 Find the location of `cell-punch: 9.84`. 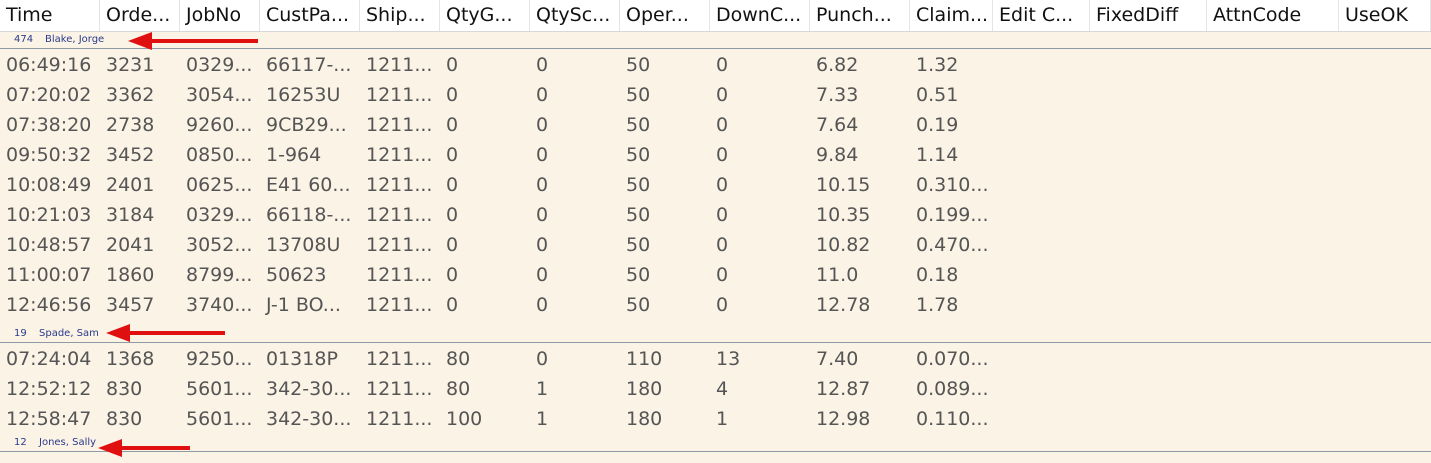

cell-punch: 9.84 is located at coordinates (837, 155).